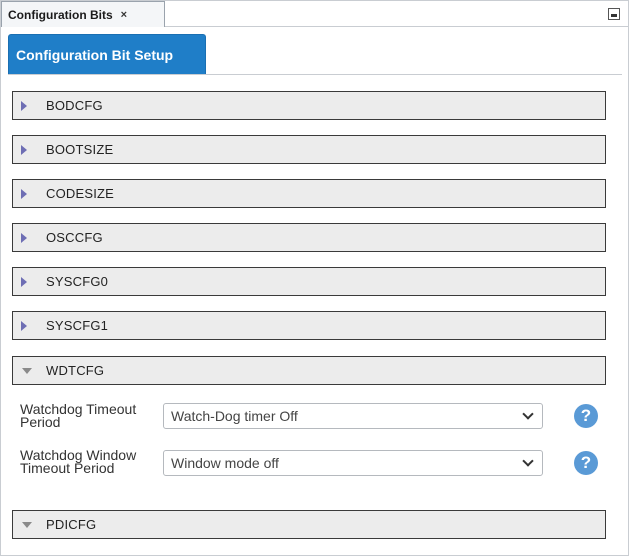  Describe the element at coordinates (234, 416) in the screenshot. I see `select-value: Watch-Dog timer Off` at that location.